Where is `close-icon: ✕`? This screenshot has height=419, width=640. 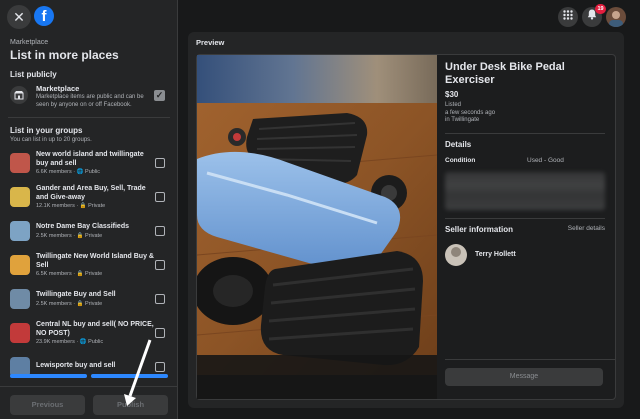
close-icon: ✕ is located at coordinates (19, 17).